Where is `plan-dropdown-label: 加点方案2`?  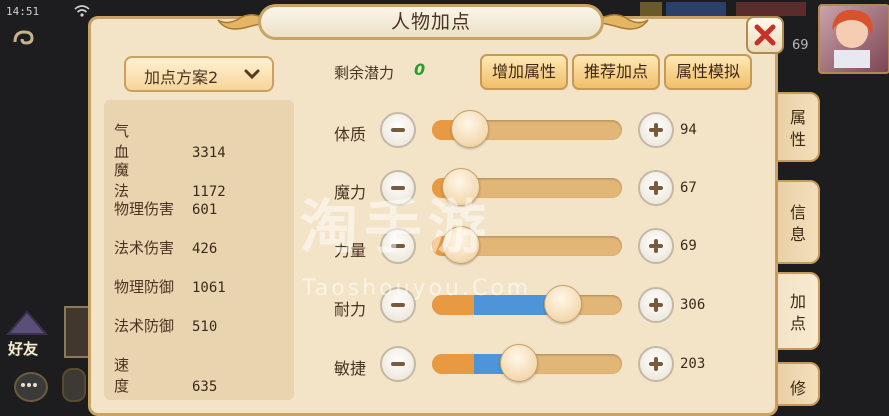 plan-dropdown-label: 加点方案2 is located at coordinates (181, 77).